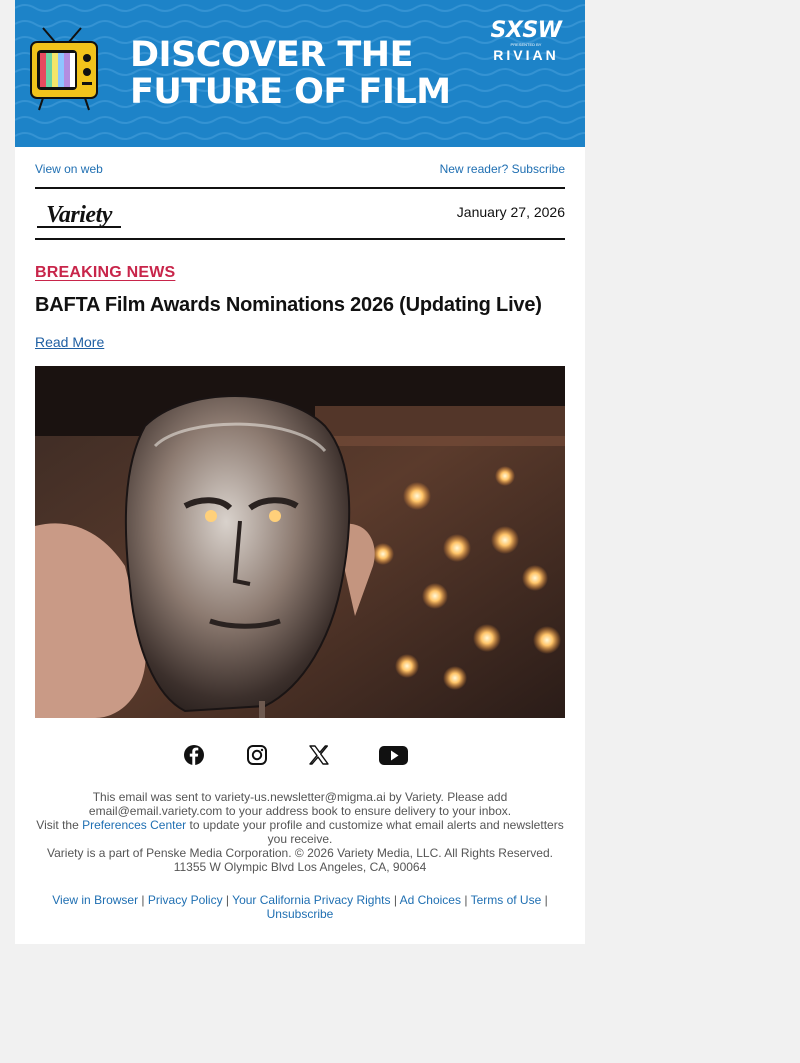 This screenshot has width=800, height=1063. Describe the element at coordinates (105, 273) in the screenshot. I see `breaking-news-label: BREAKING NEWS` at that location.